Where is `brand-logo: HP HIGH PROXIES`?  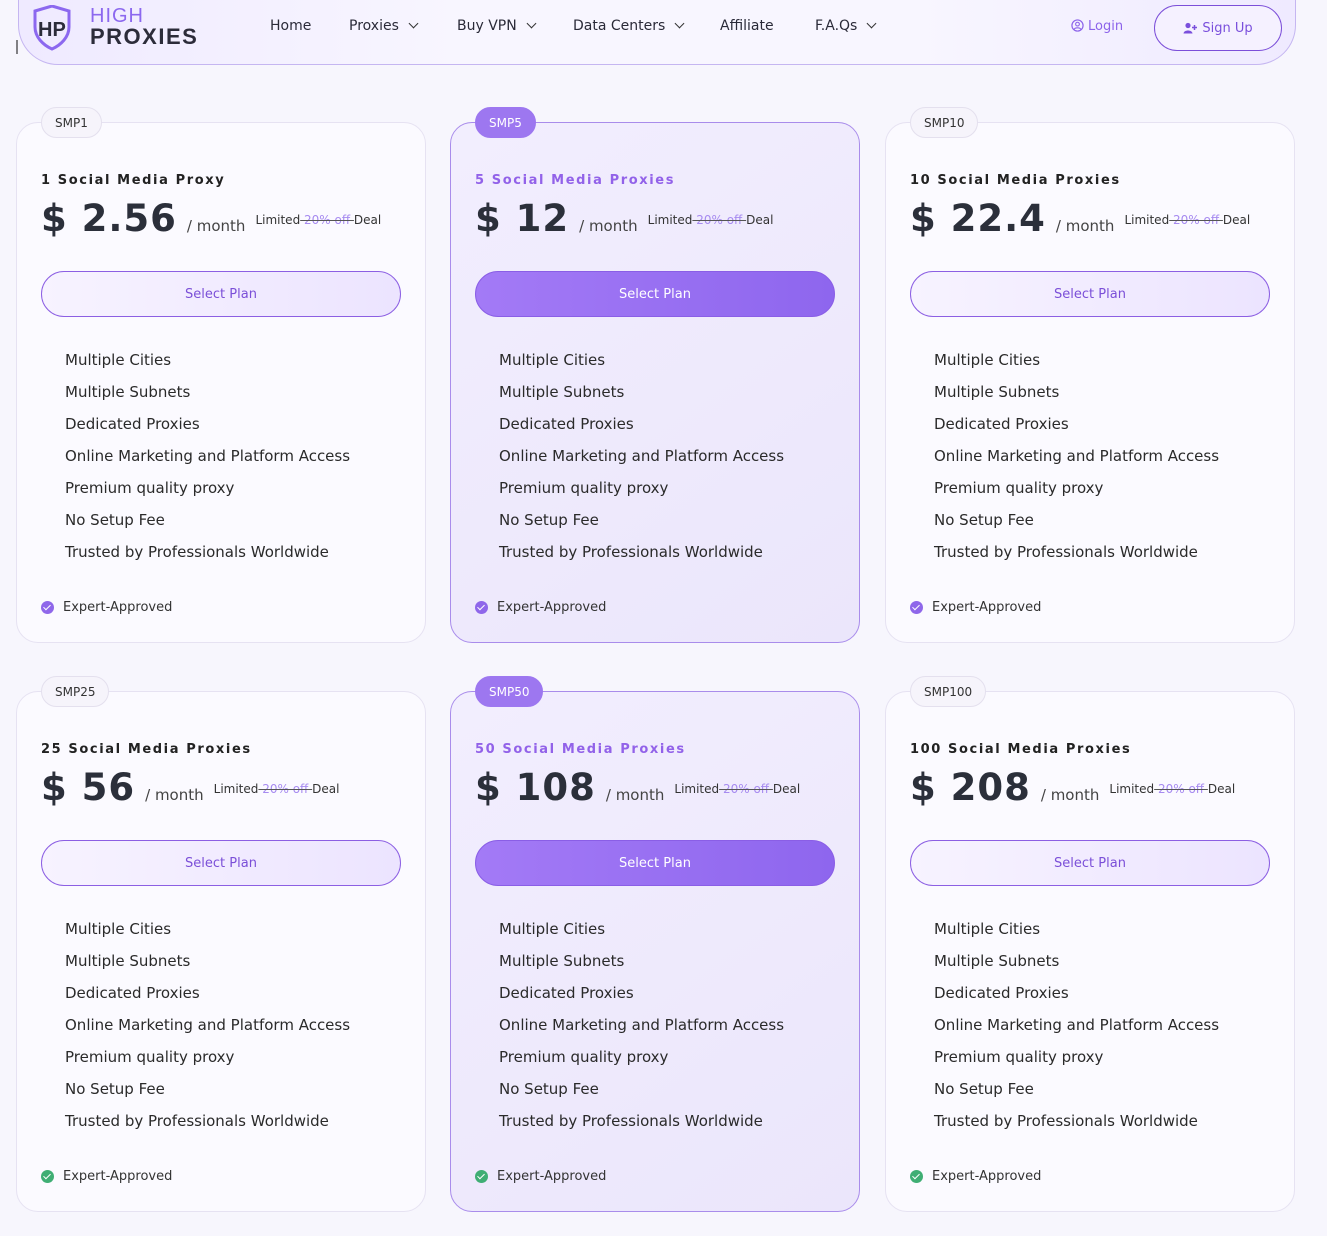
brand-logo: HP HIGH PROXIES is located at coordinates (122, 28).